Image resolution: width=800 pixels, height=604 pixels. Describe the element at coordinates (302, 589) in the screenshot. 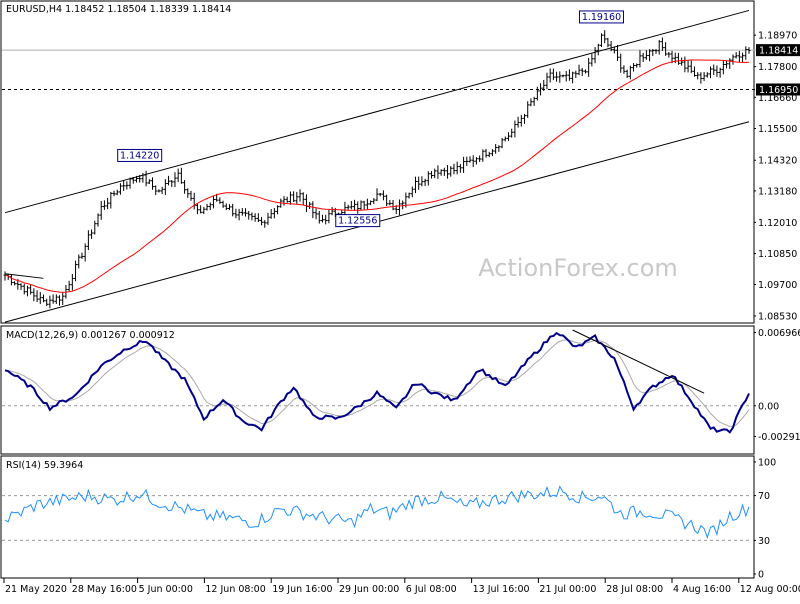

I see `x-axis-tick-label: 19 Jun 16:00` at that location.